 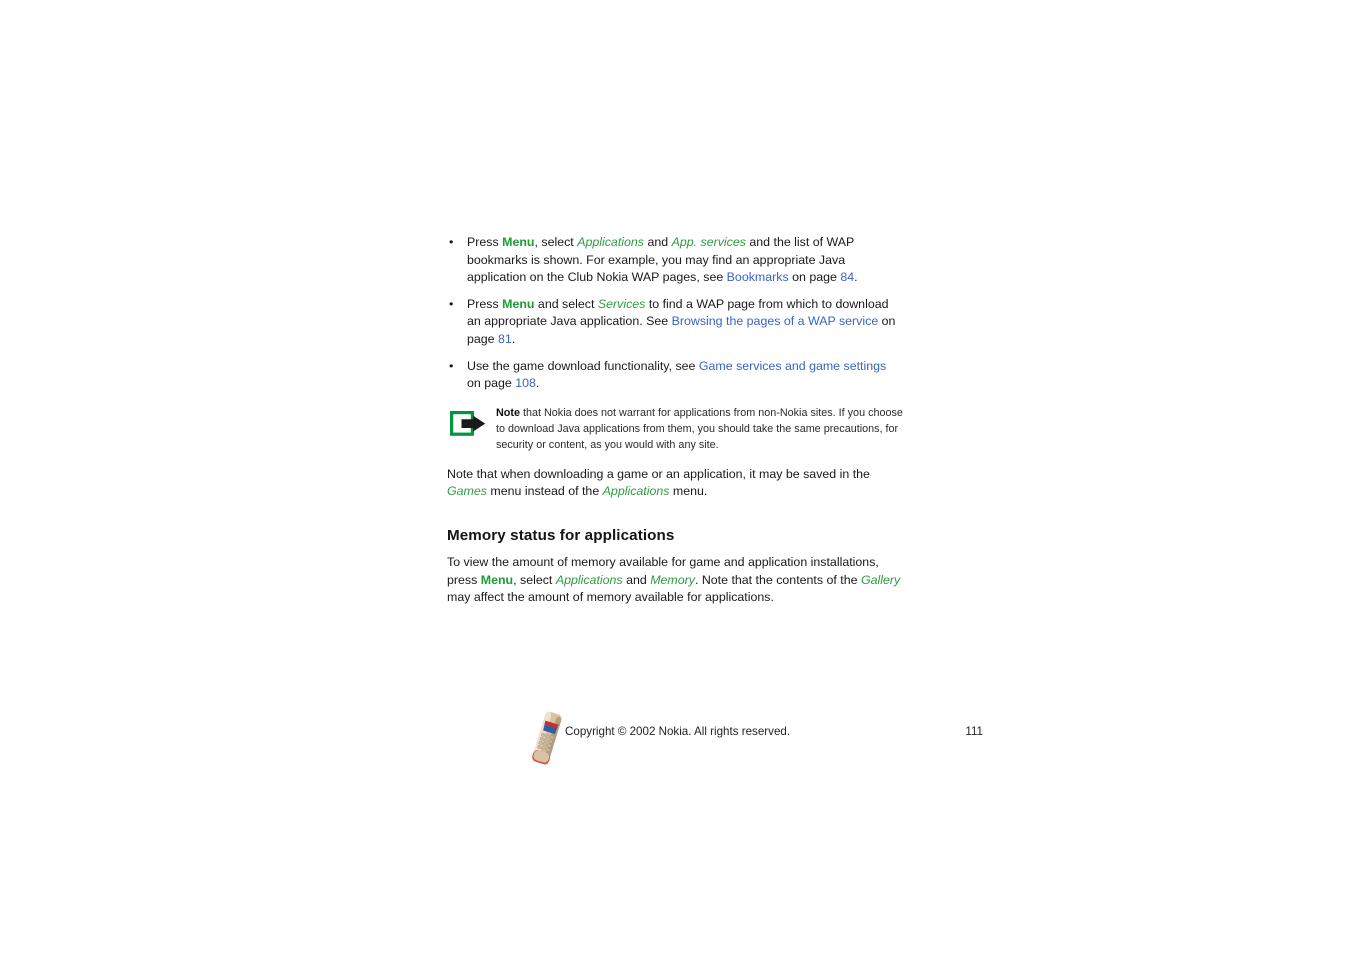 What do you see at coordinates (757, 277) in the screenshot?
I see `text-run-xref: Bookmarks` at bounding box center [757, 277].